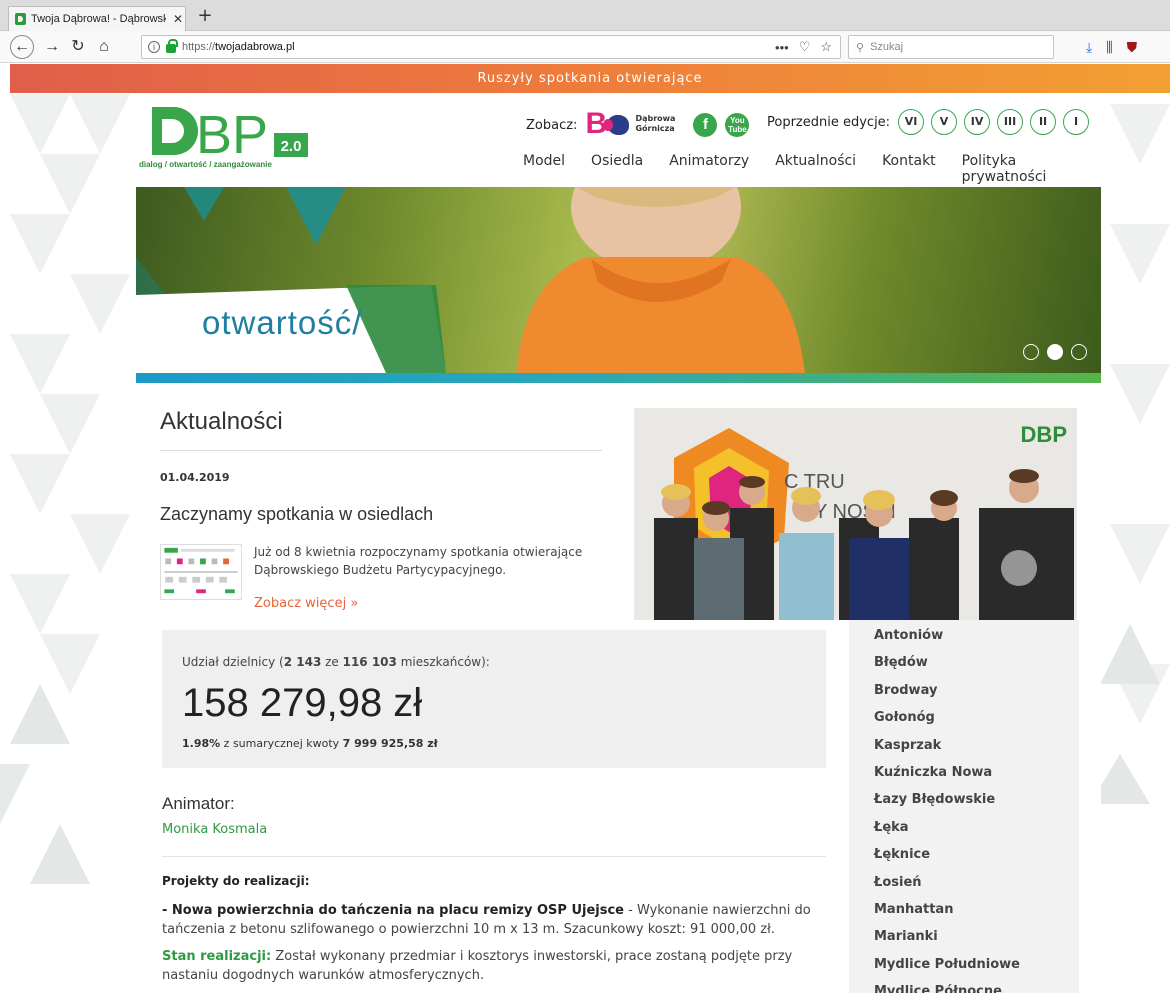 This screenshot has height=993, width=1170. I want to click on close-tab-icon: ✕, so click(178, 19).